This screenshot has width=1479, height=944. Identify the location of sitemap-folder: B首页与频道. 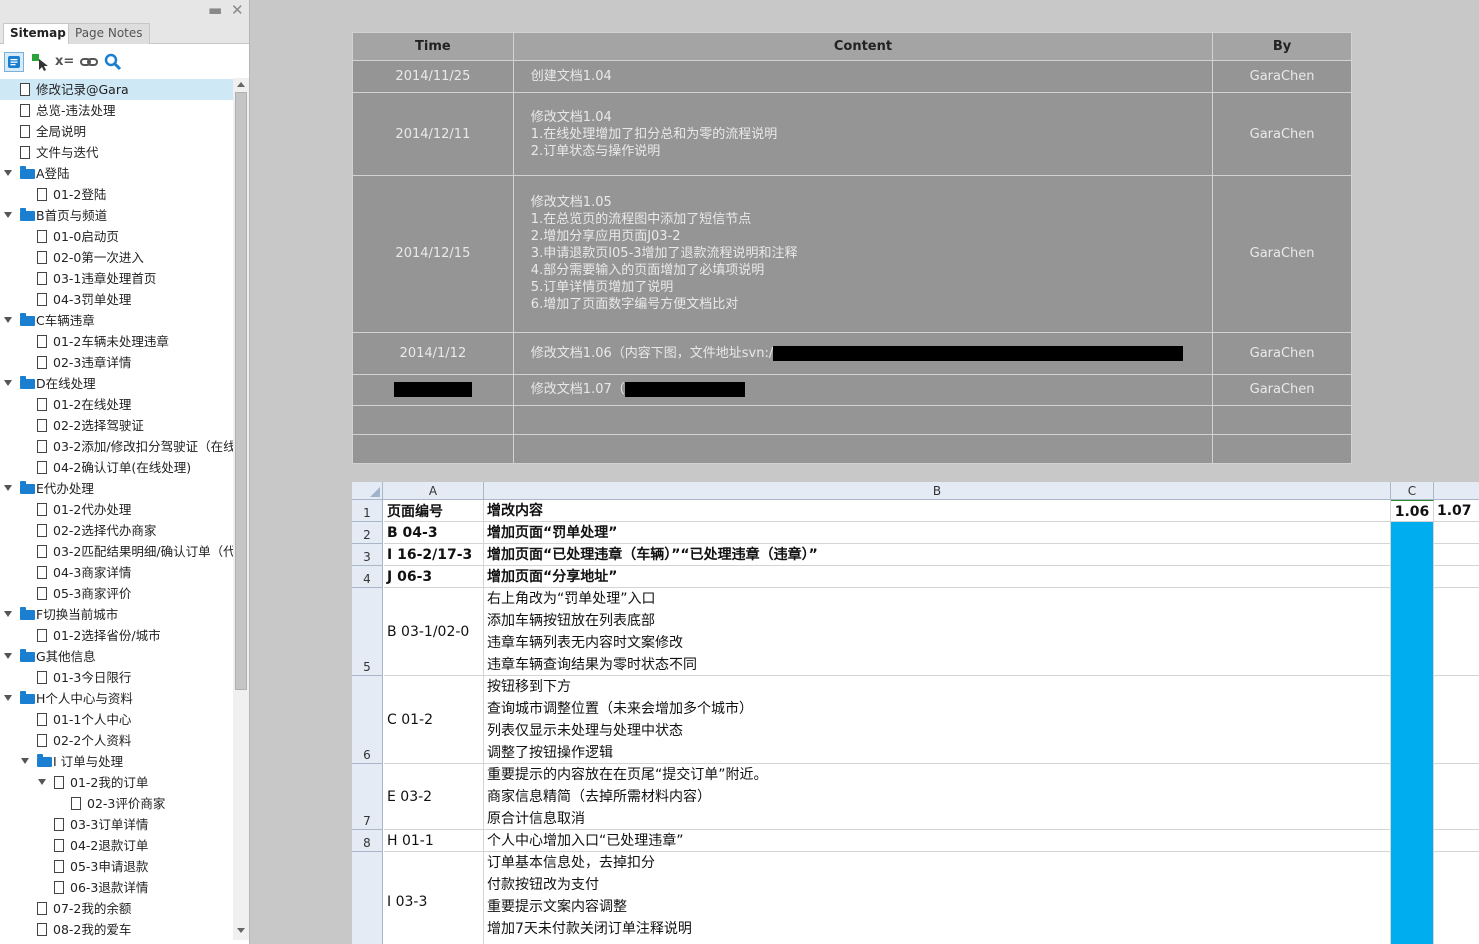
(116, 215).